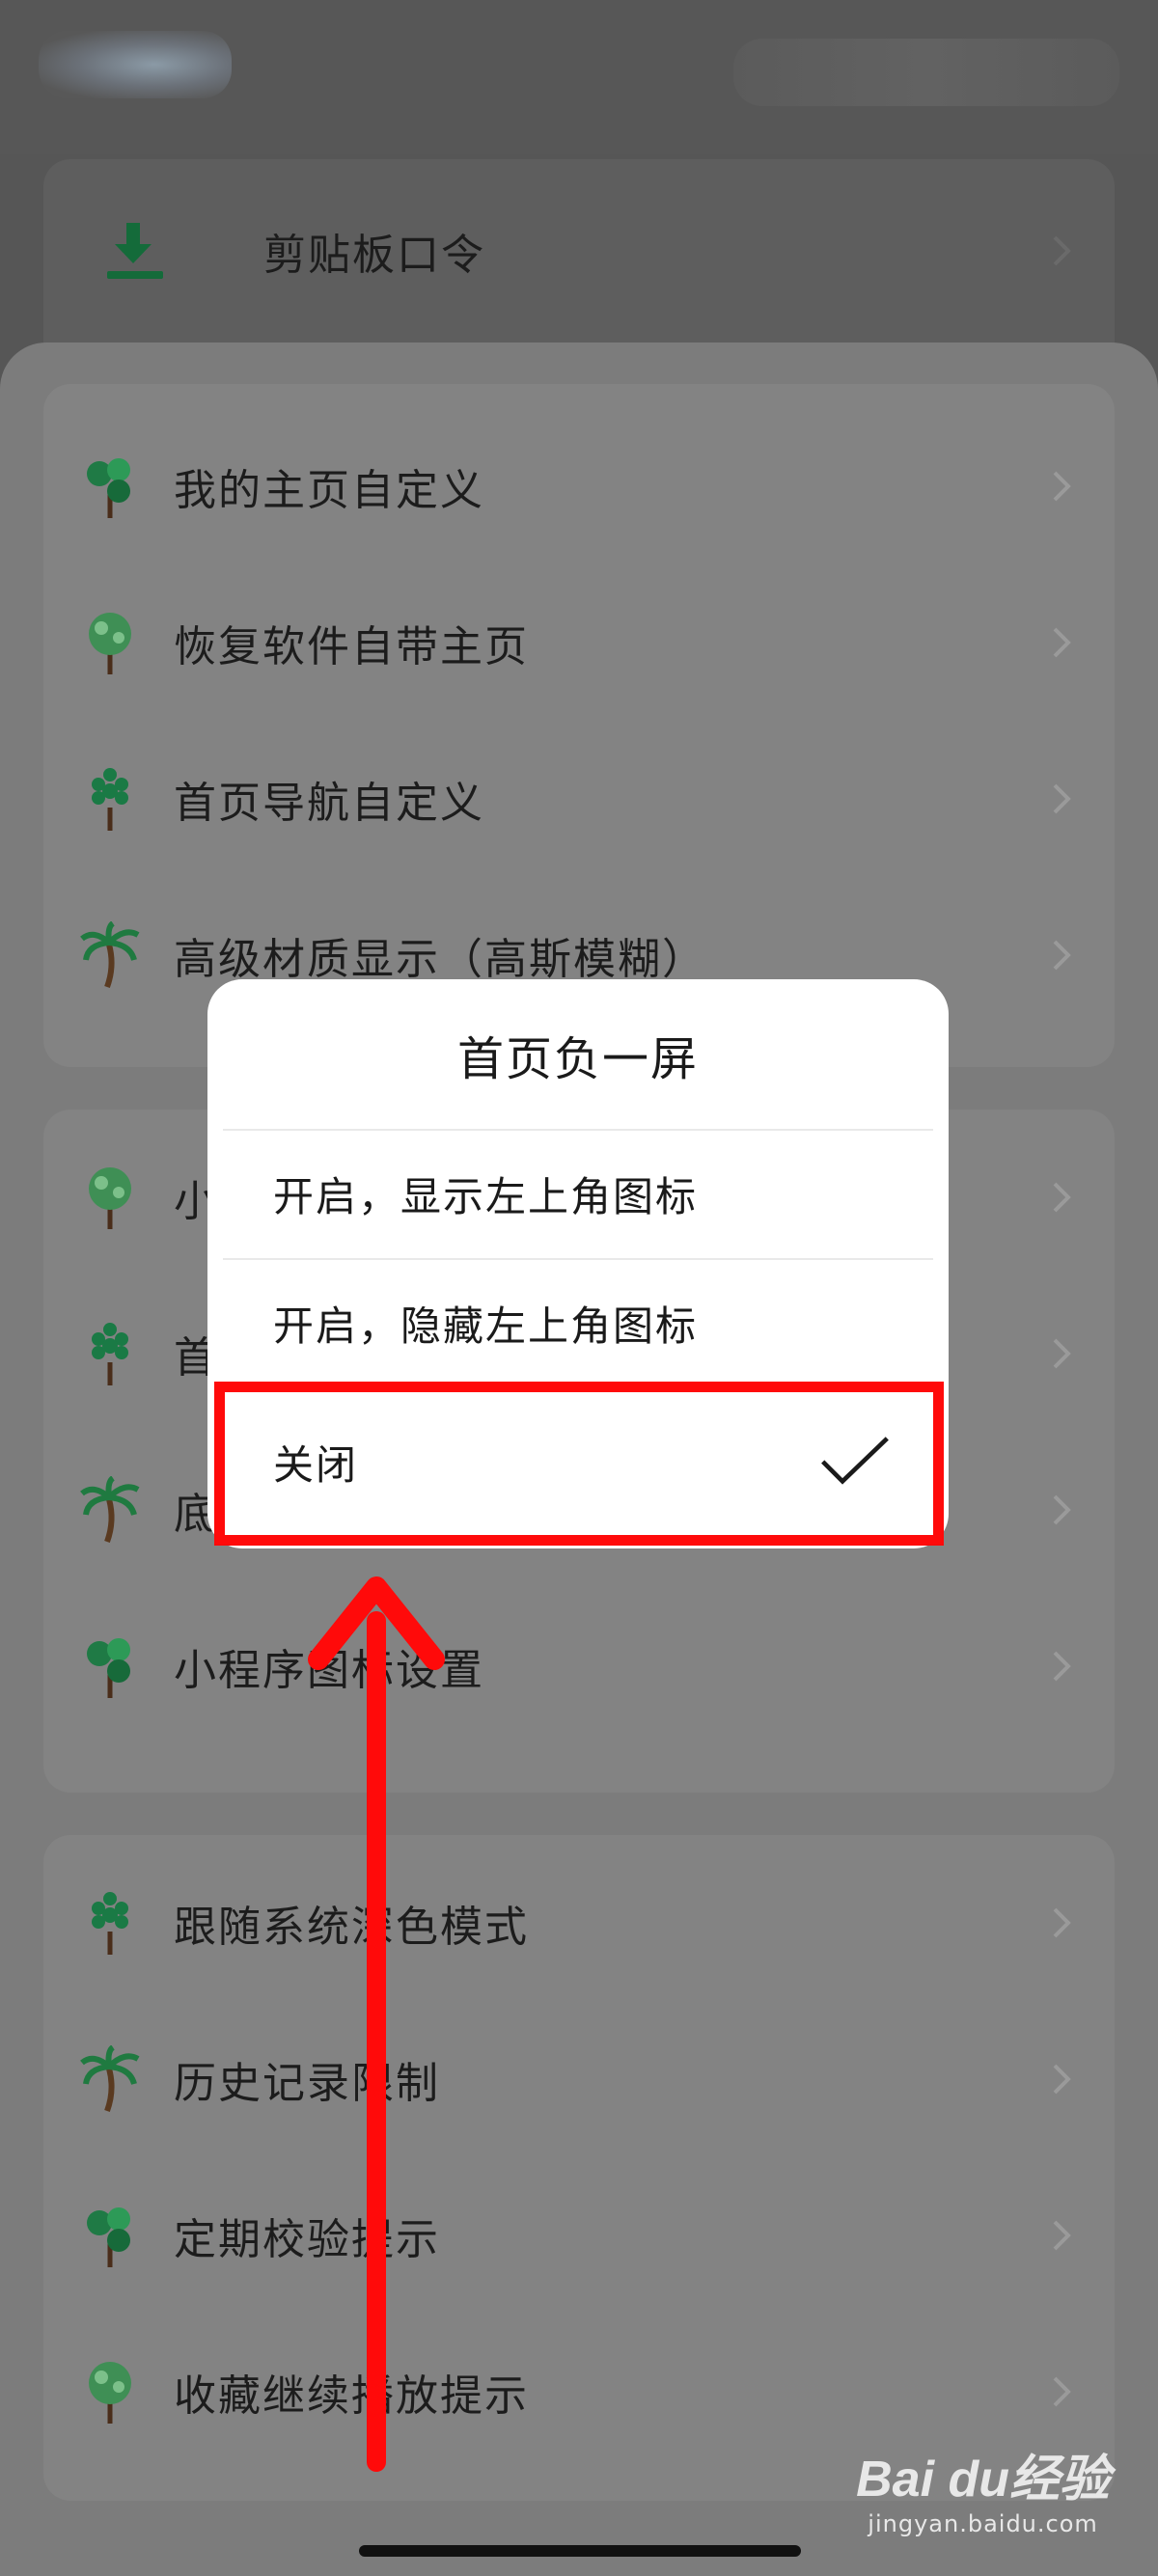  What do you see at coordinates (374, 256) in the screenshot?
I see `clipboard-label: 剪贴板口令` at bounding box center [374, 256].